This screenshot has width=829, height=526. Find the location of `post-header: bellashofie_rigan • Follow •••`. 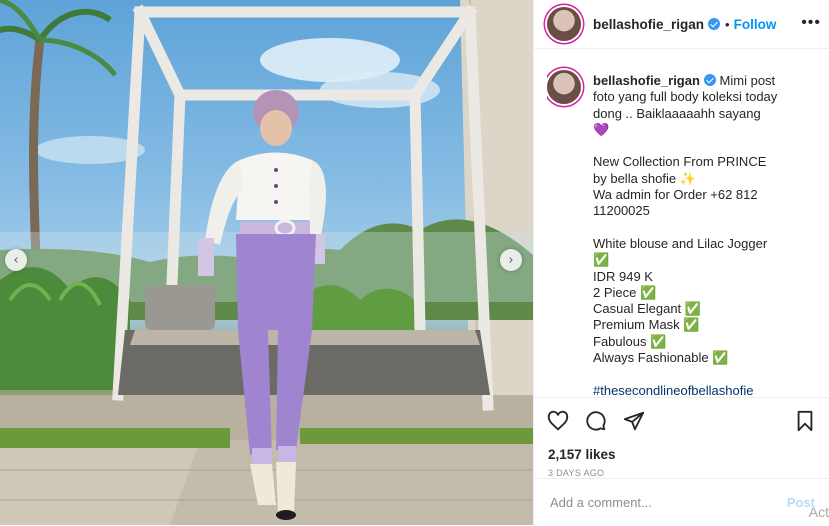

post-header: bellashofie_rigan • Follow ••• is located at coordinates (681, 24).